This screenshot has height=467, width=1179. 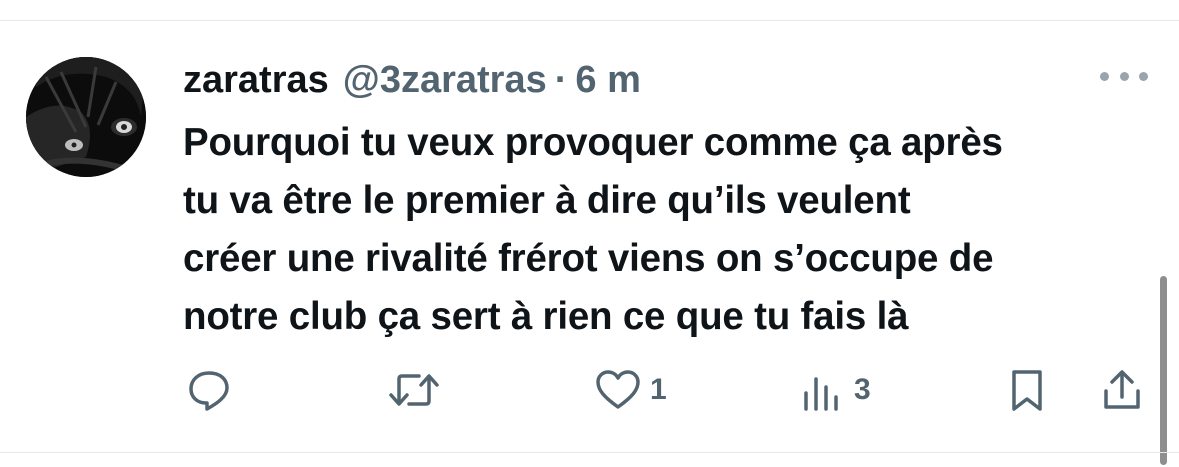 I want to click on author-name: zaratras, so click(x=256, y=80).